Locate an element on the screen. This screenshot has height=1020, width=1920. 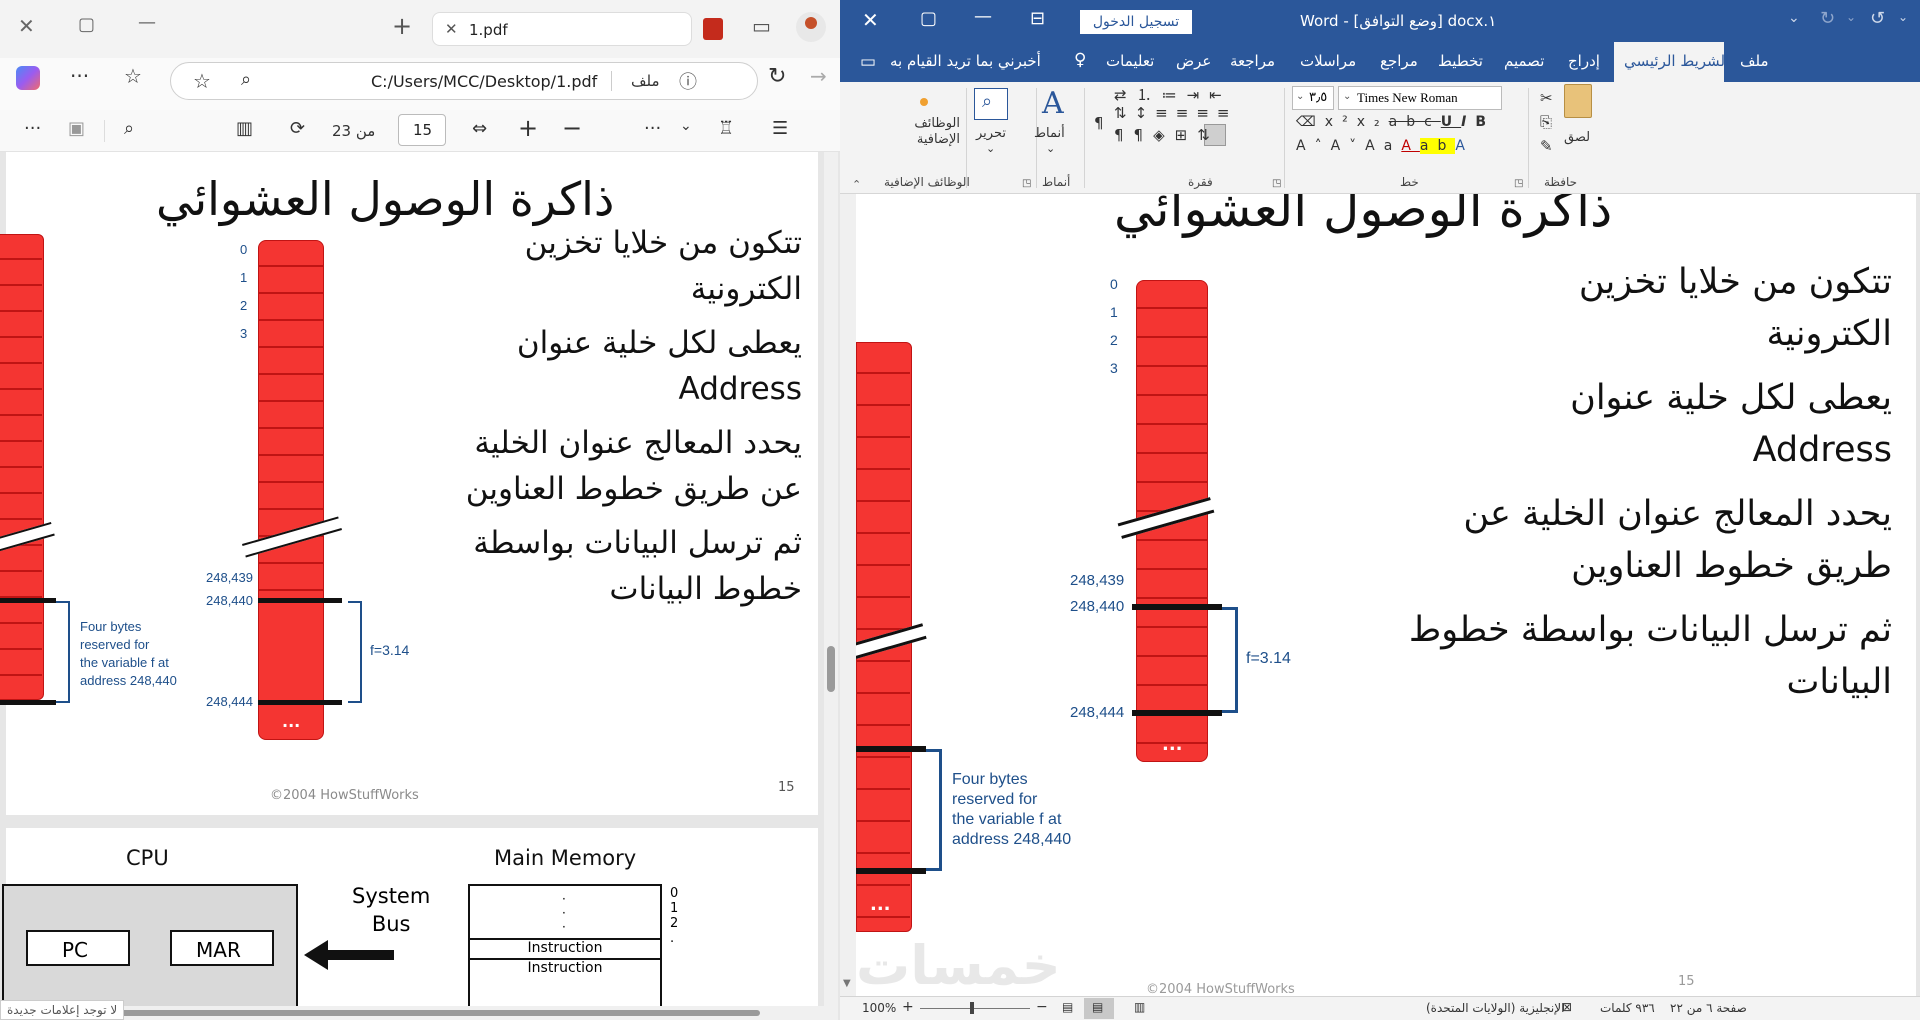
shading-icon: ◈ is located at coordinates (1164, 135).